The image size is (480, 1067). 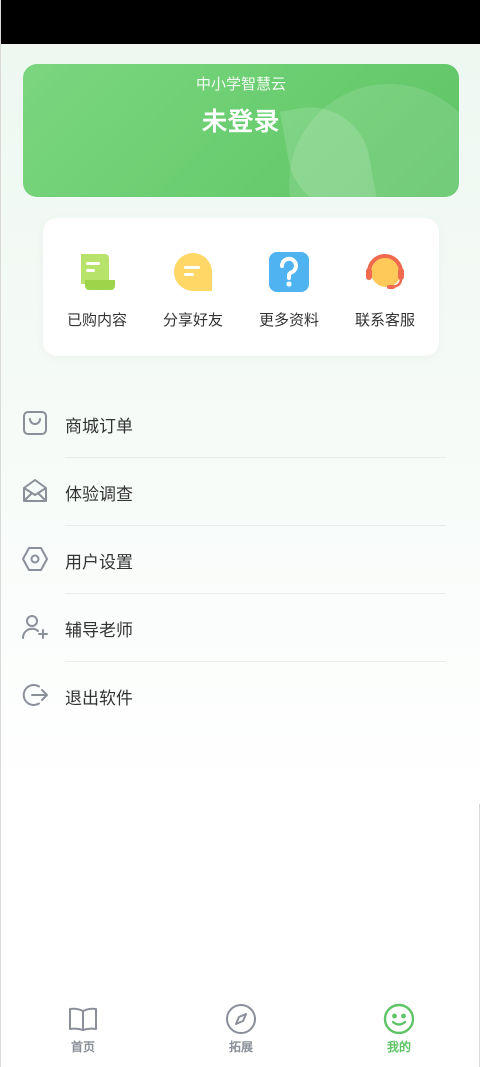 I want to click on menu-item-survey: 体验调查, so click(x=240, y=492).